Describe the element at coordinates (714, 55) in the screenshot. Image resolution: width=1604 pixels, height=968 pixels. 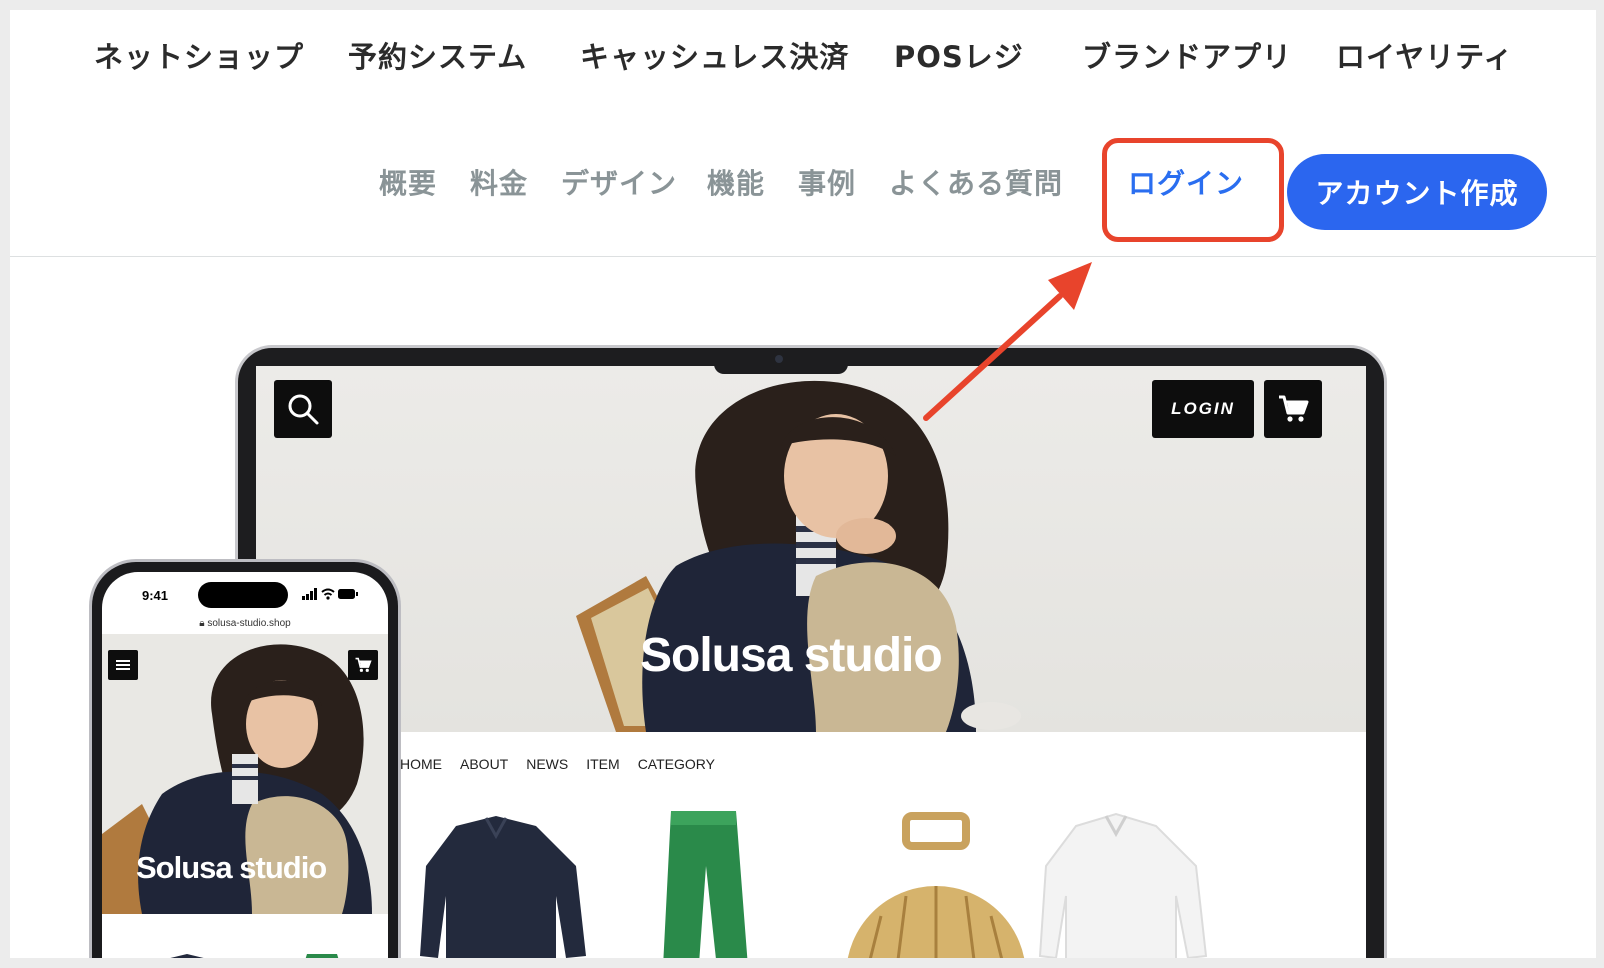
I see `product-nav-cashless: キャッシュレス決済` at that location.